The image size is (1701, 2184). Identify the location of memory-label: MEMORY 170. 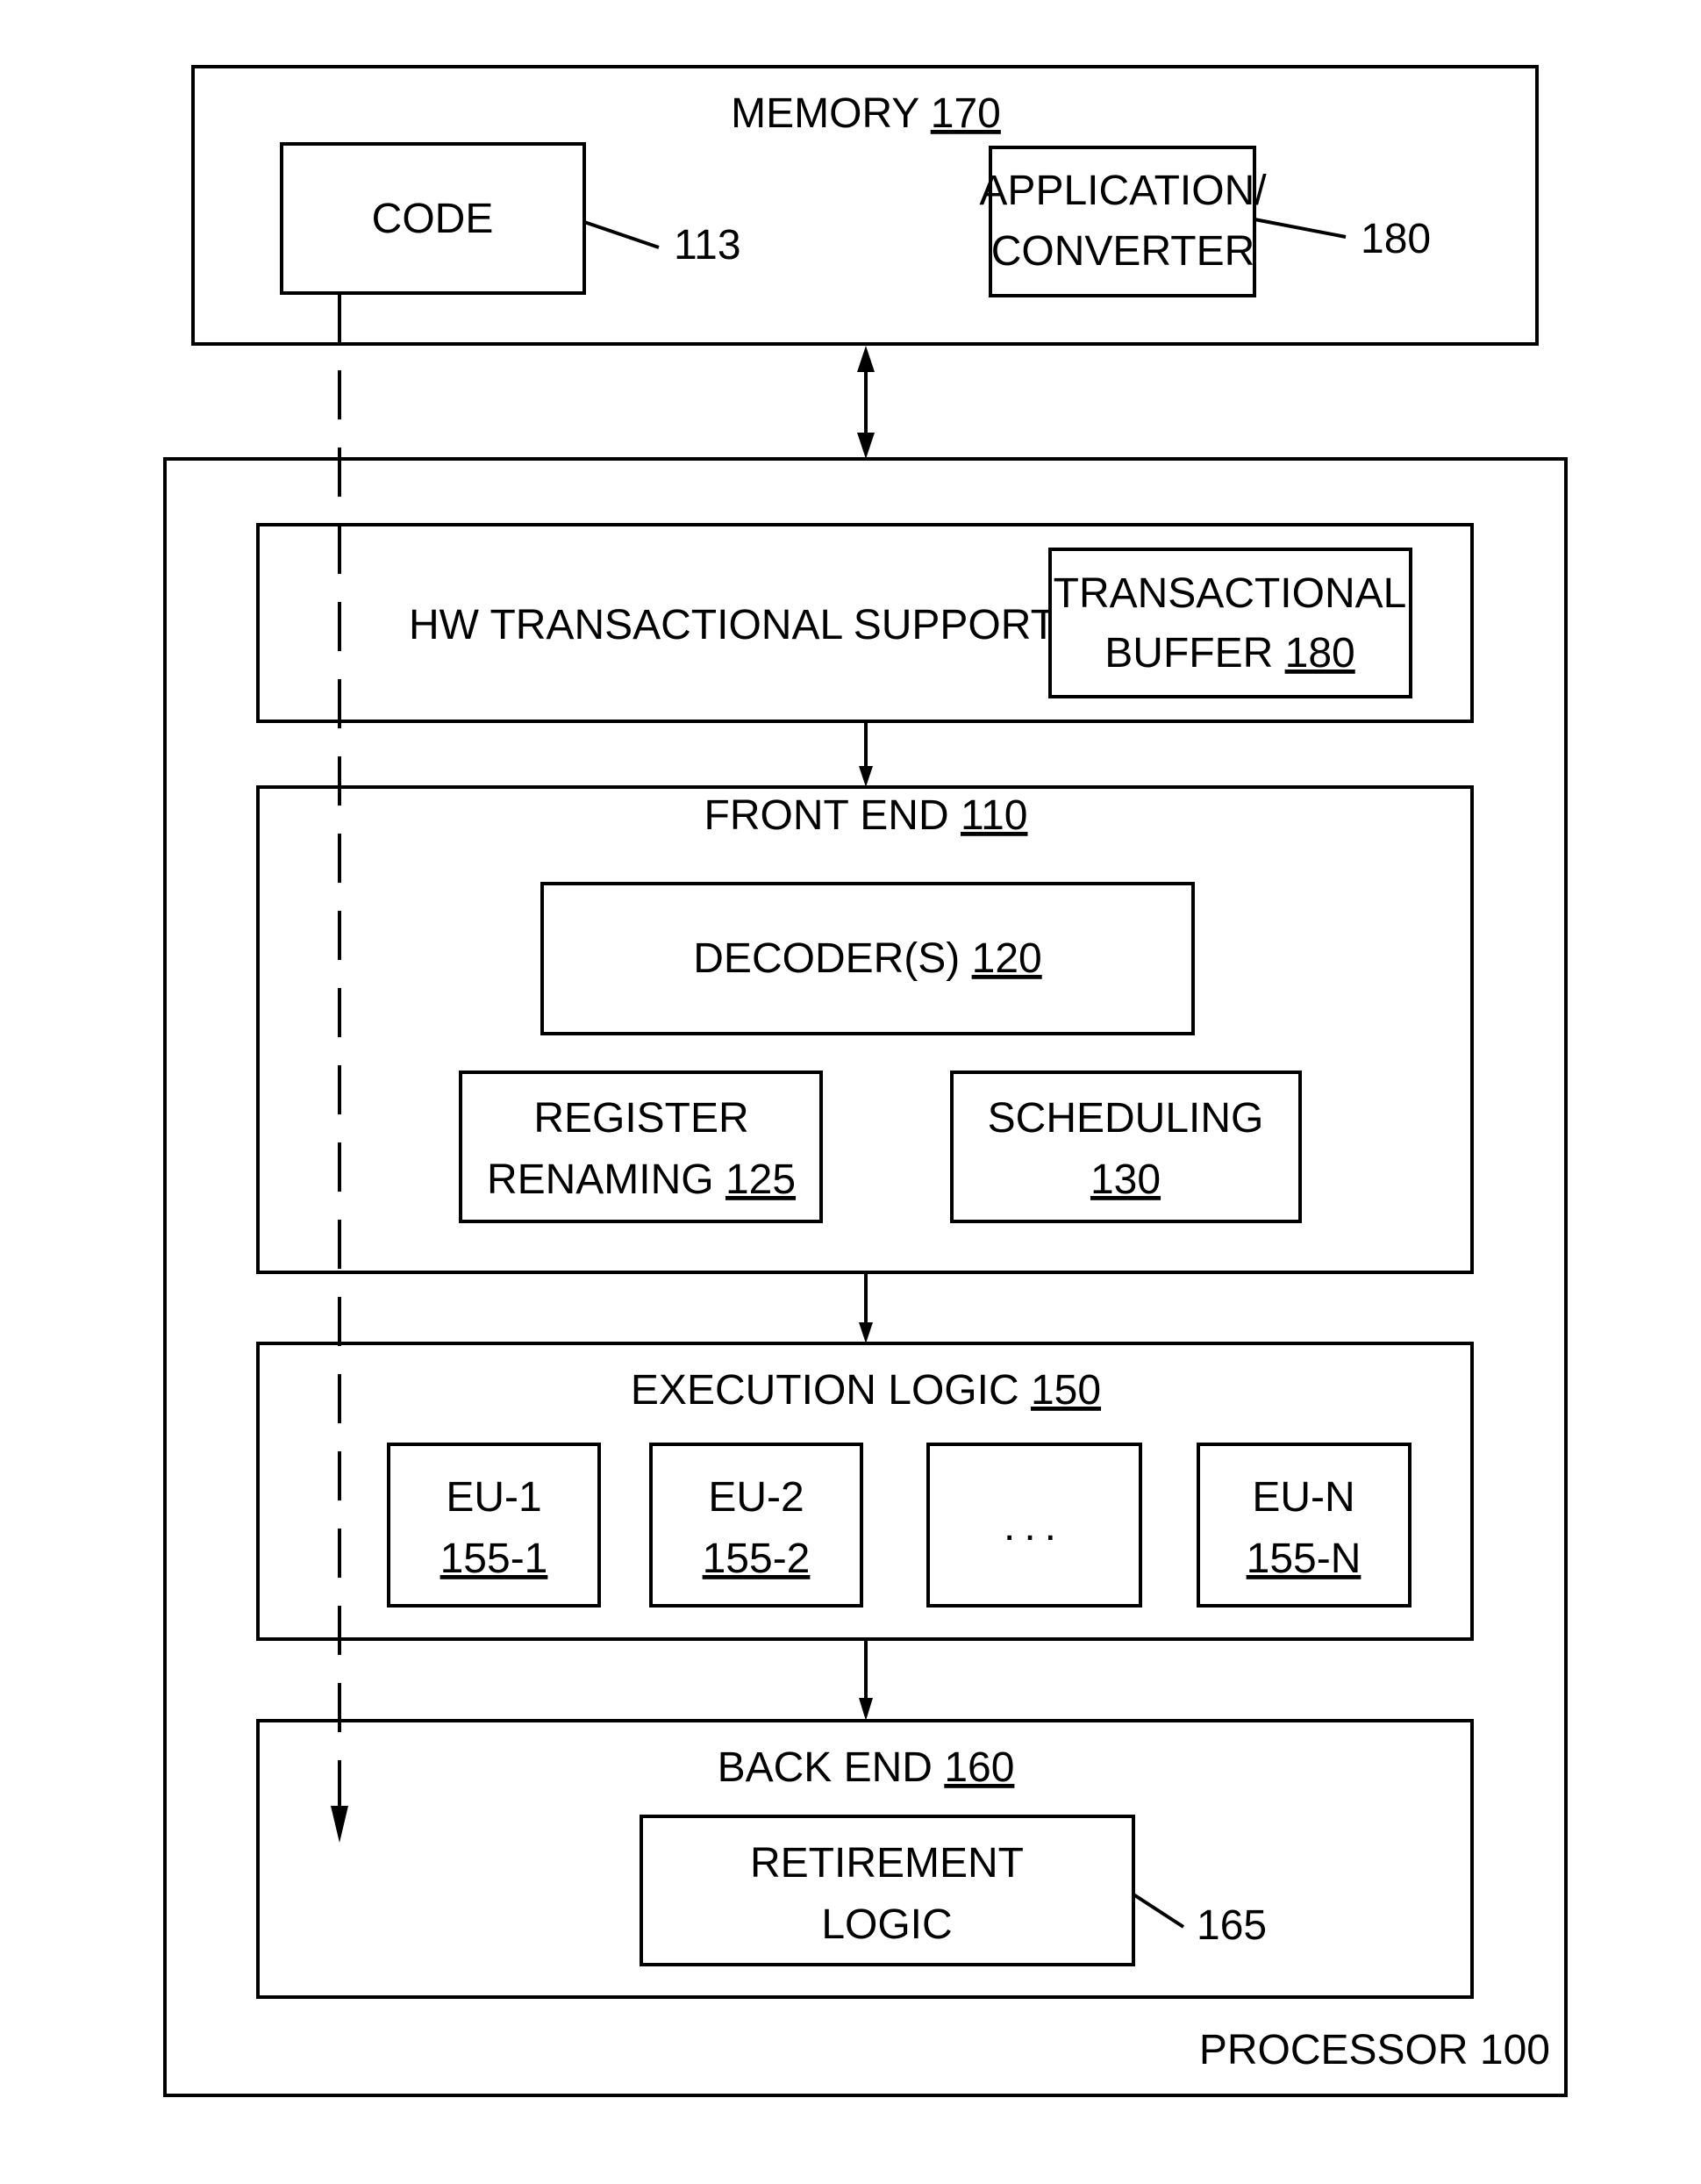
(866, 113).